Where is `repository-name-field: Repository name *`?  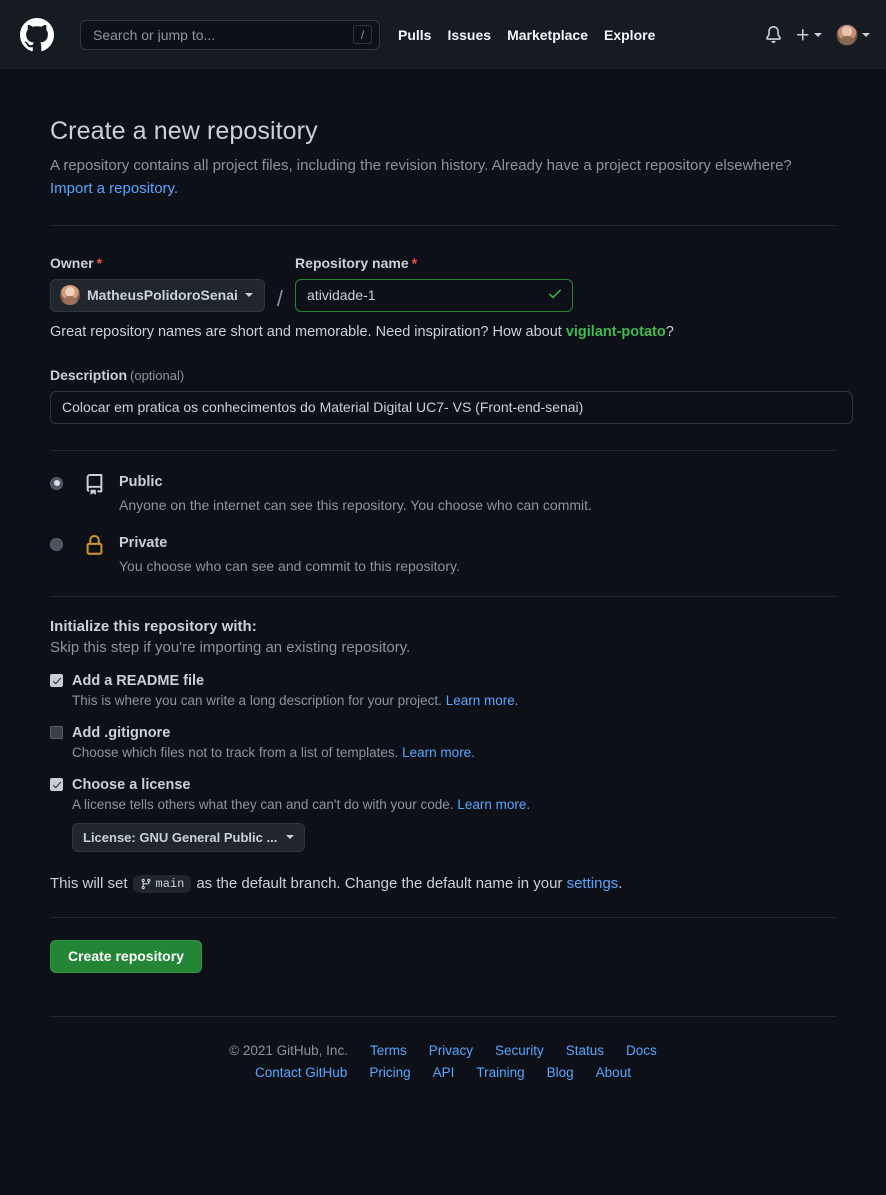
repository-name-field: Repository name * is located at coordinates (434, 283).